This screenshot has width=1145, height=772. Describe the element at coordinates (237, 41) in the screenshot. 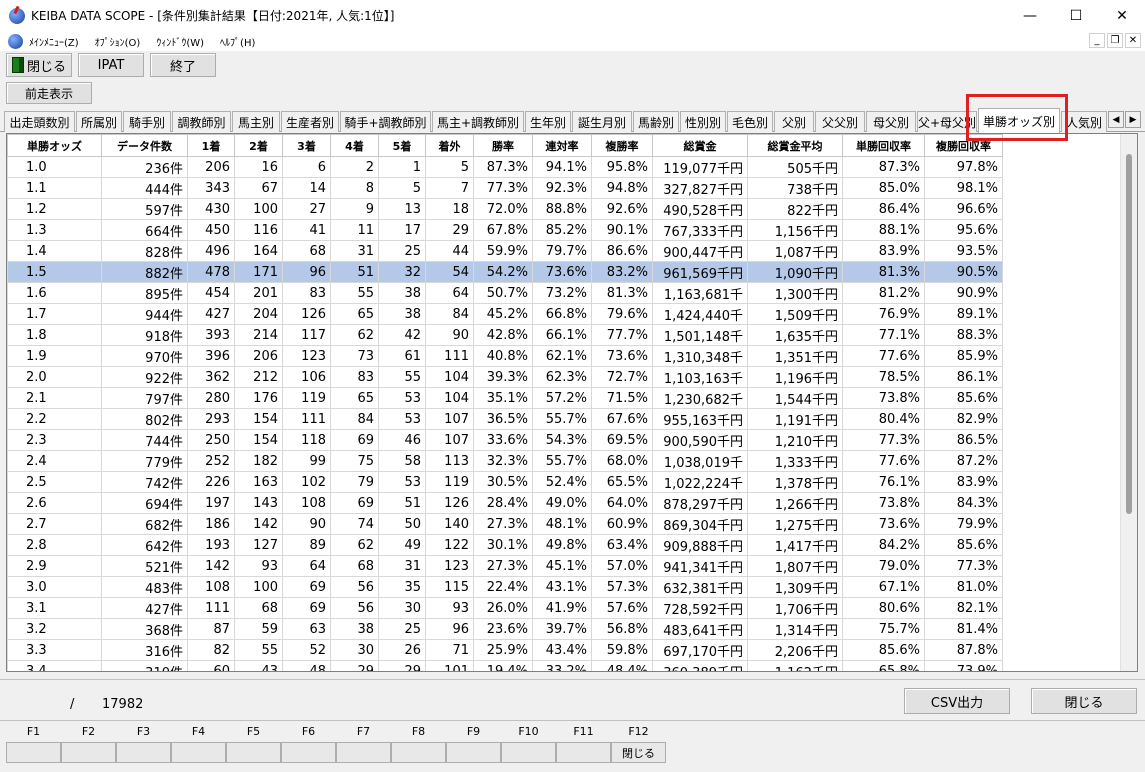

I see `menu-help: ﾍﾙﾌﾟ(H)` at that location.